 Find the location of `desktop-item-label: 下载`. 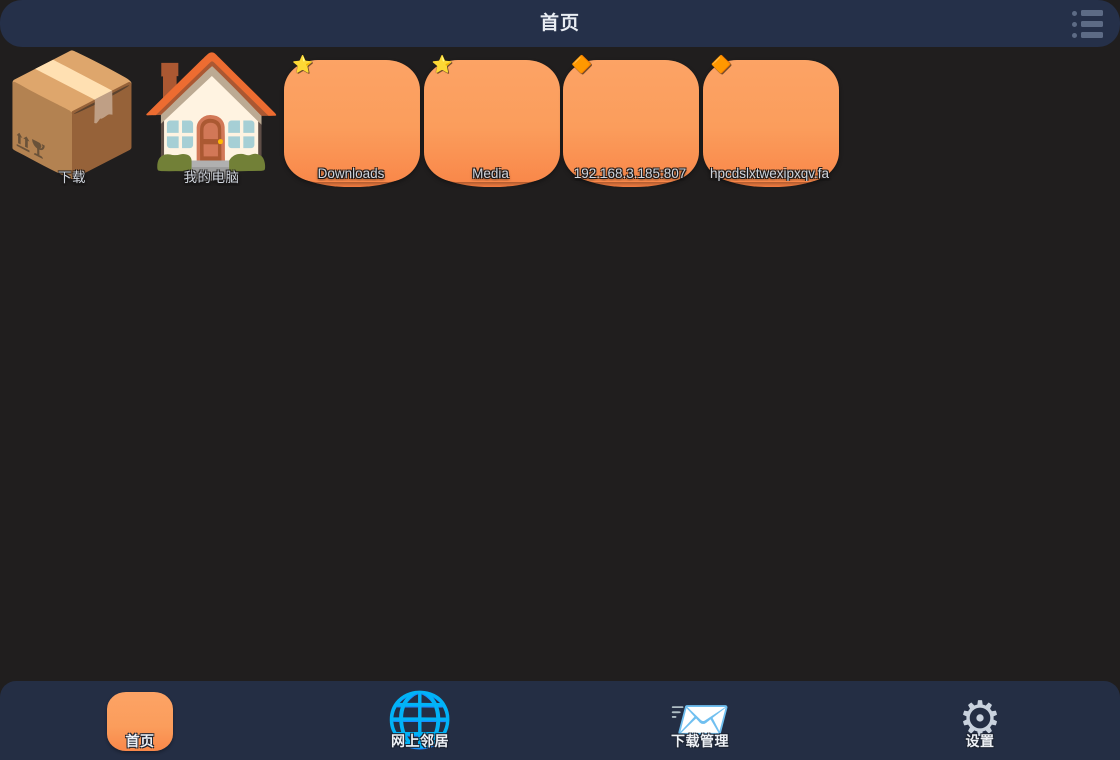

desktop-item-label: 下载 is located at coordinates (72, 177).